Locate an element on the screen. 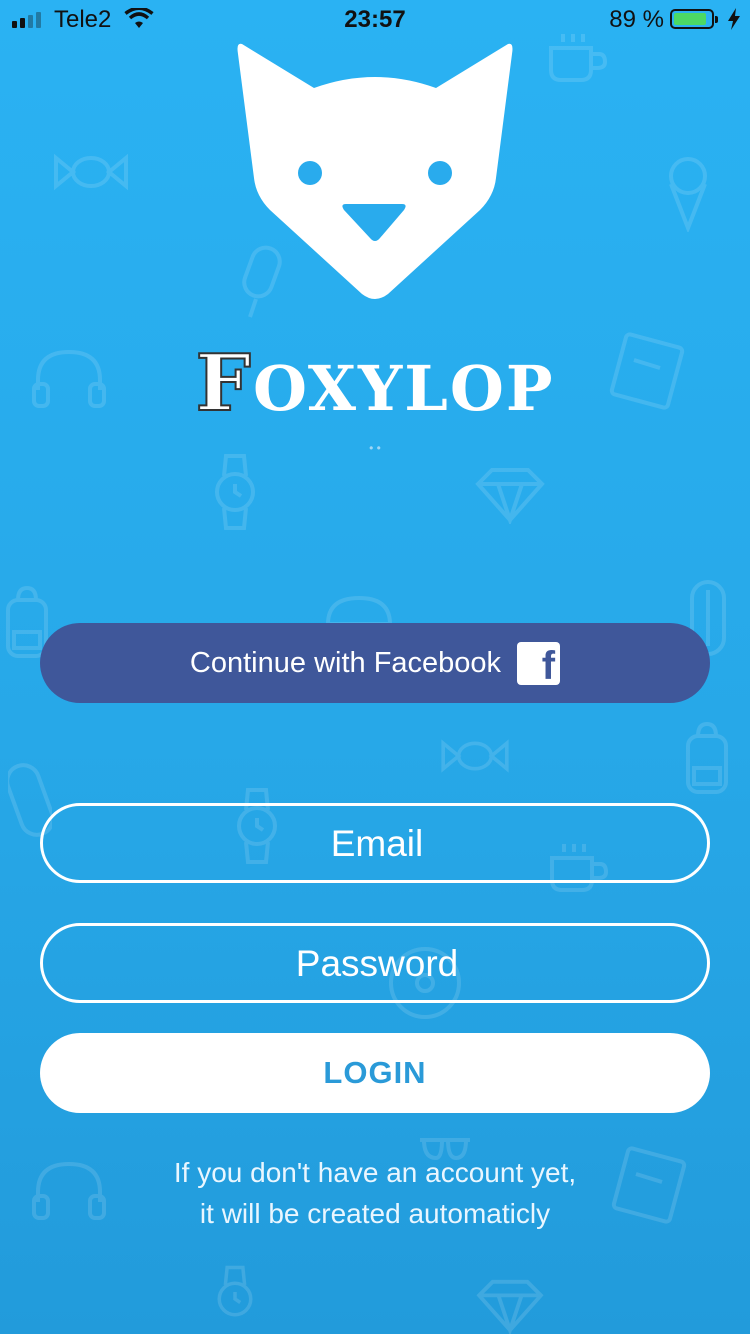 The image size is (750, 1334). password-field-container is located at coordinates (375, 963).